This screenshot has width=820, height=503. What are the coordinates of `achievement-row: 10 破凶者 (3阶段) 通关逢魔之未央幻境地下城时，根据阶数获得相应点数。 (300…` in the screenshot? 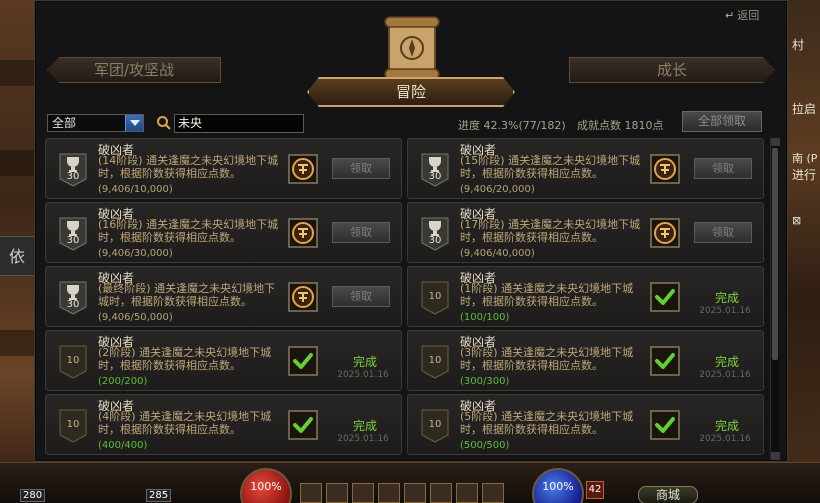 It's located at (585, 360).